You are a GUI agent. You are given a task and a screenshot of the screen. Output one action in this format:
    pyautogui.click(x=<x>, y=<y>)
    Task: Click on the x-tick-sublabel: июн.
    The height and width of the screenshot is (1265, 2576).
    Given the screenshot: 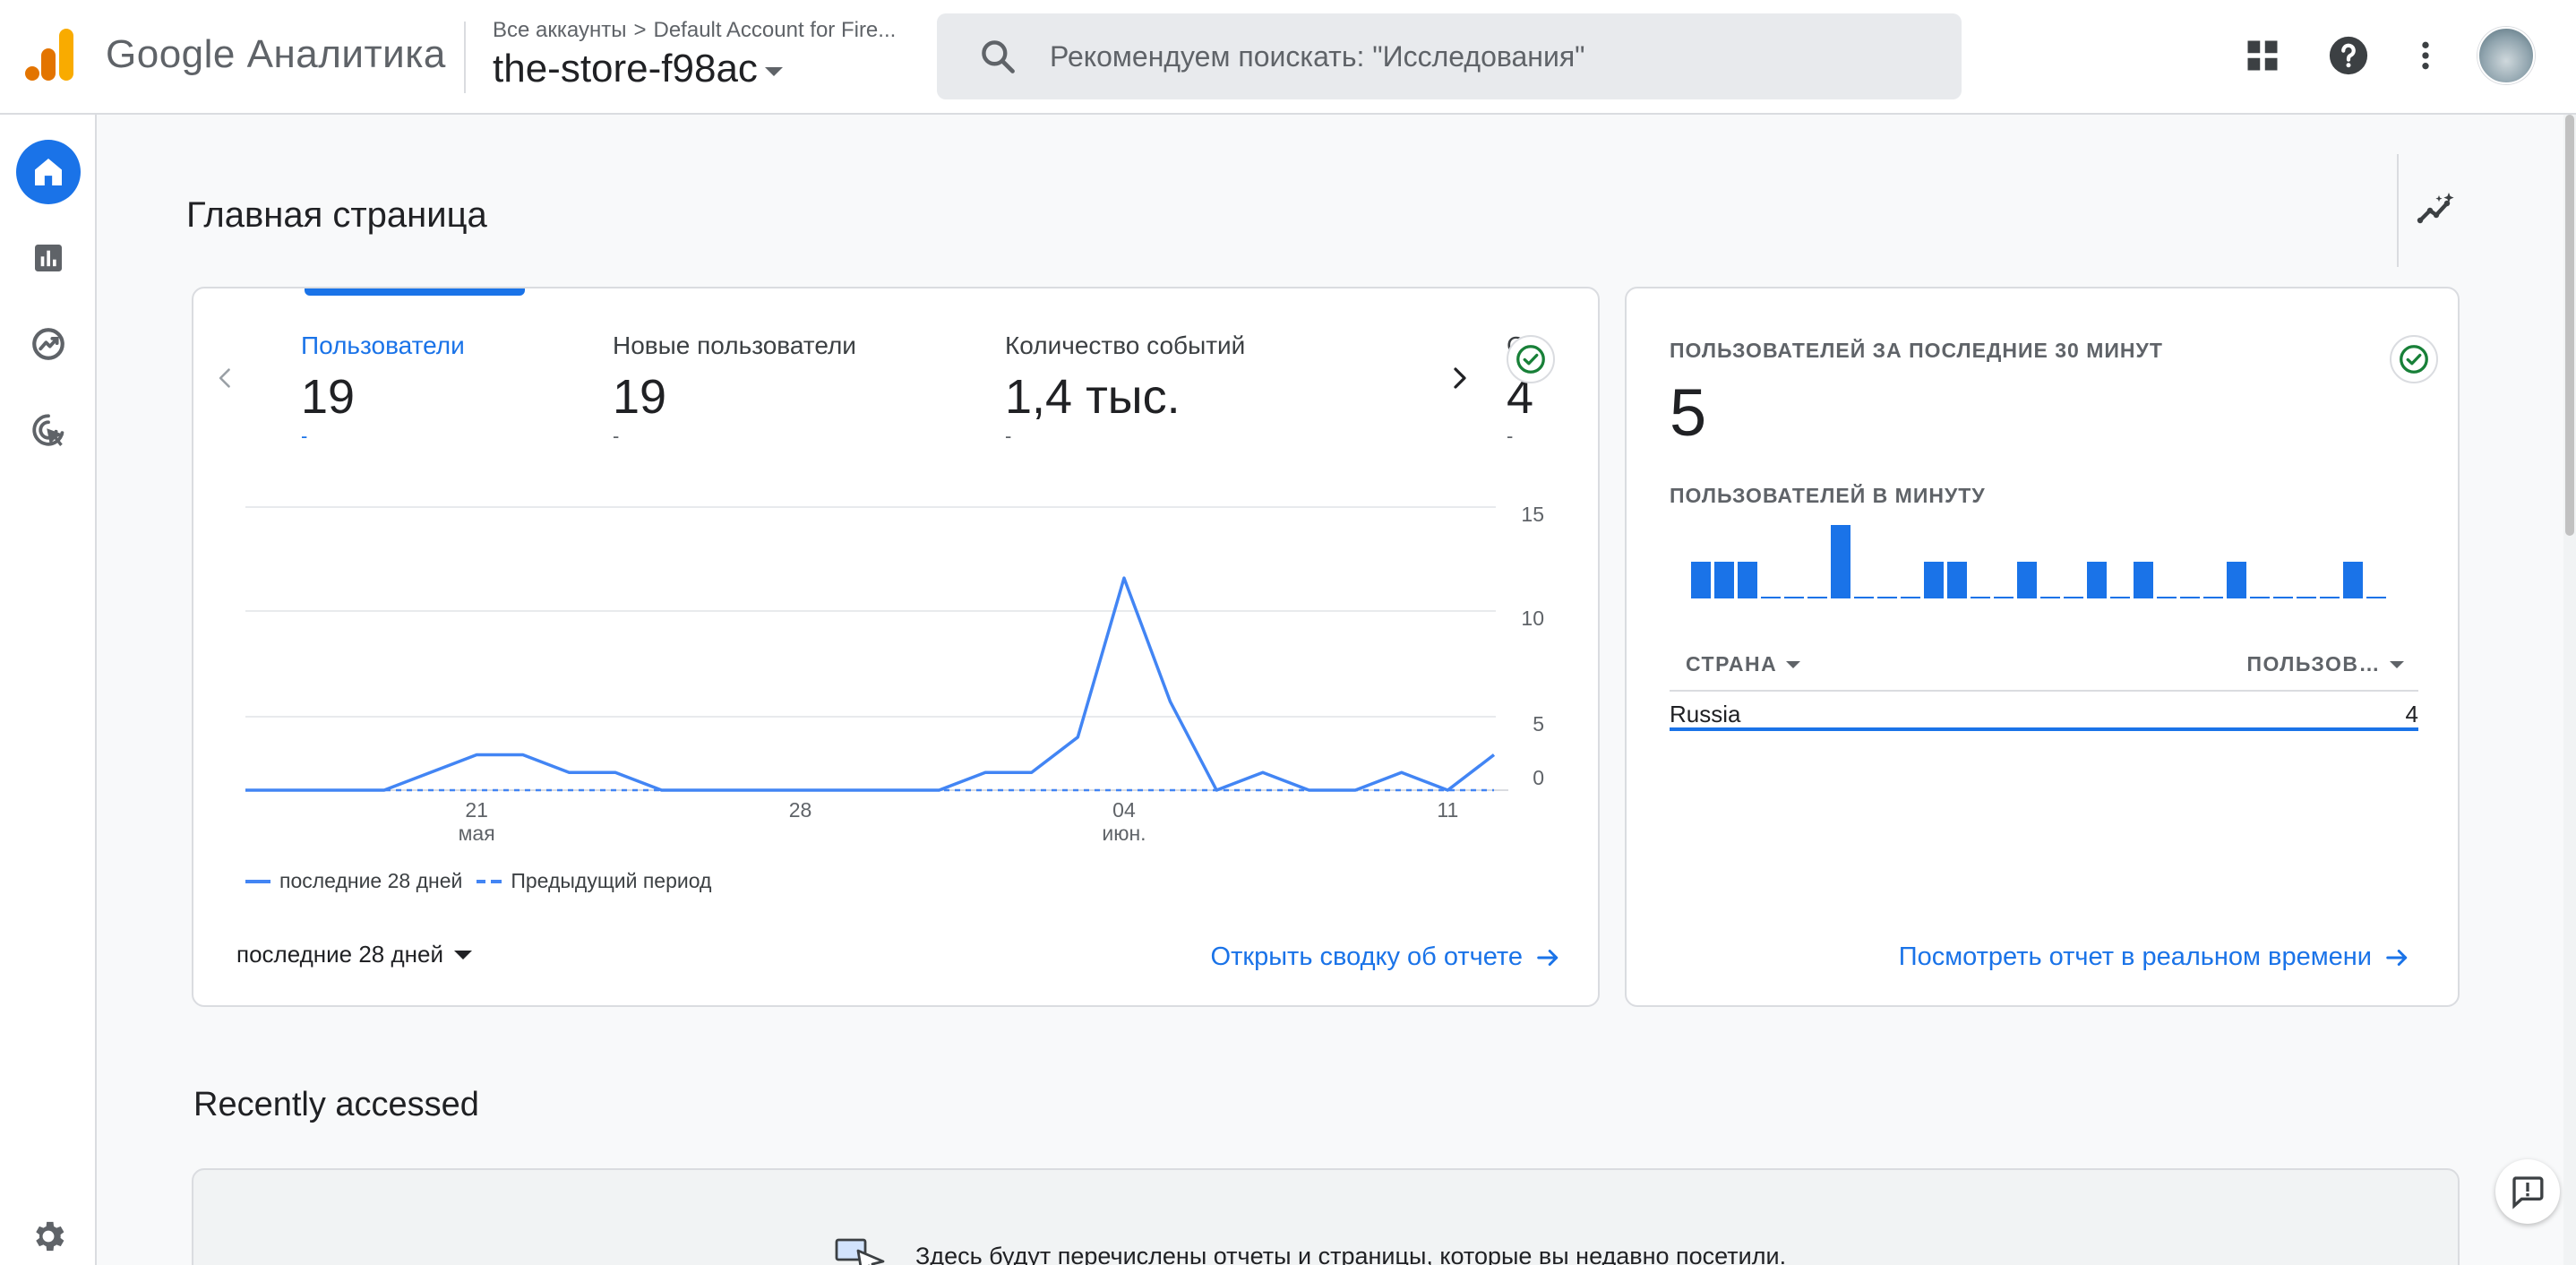 What is the action you would take?
    pyautogui.click(x=1124, y=833)
    